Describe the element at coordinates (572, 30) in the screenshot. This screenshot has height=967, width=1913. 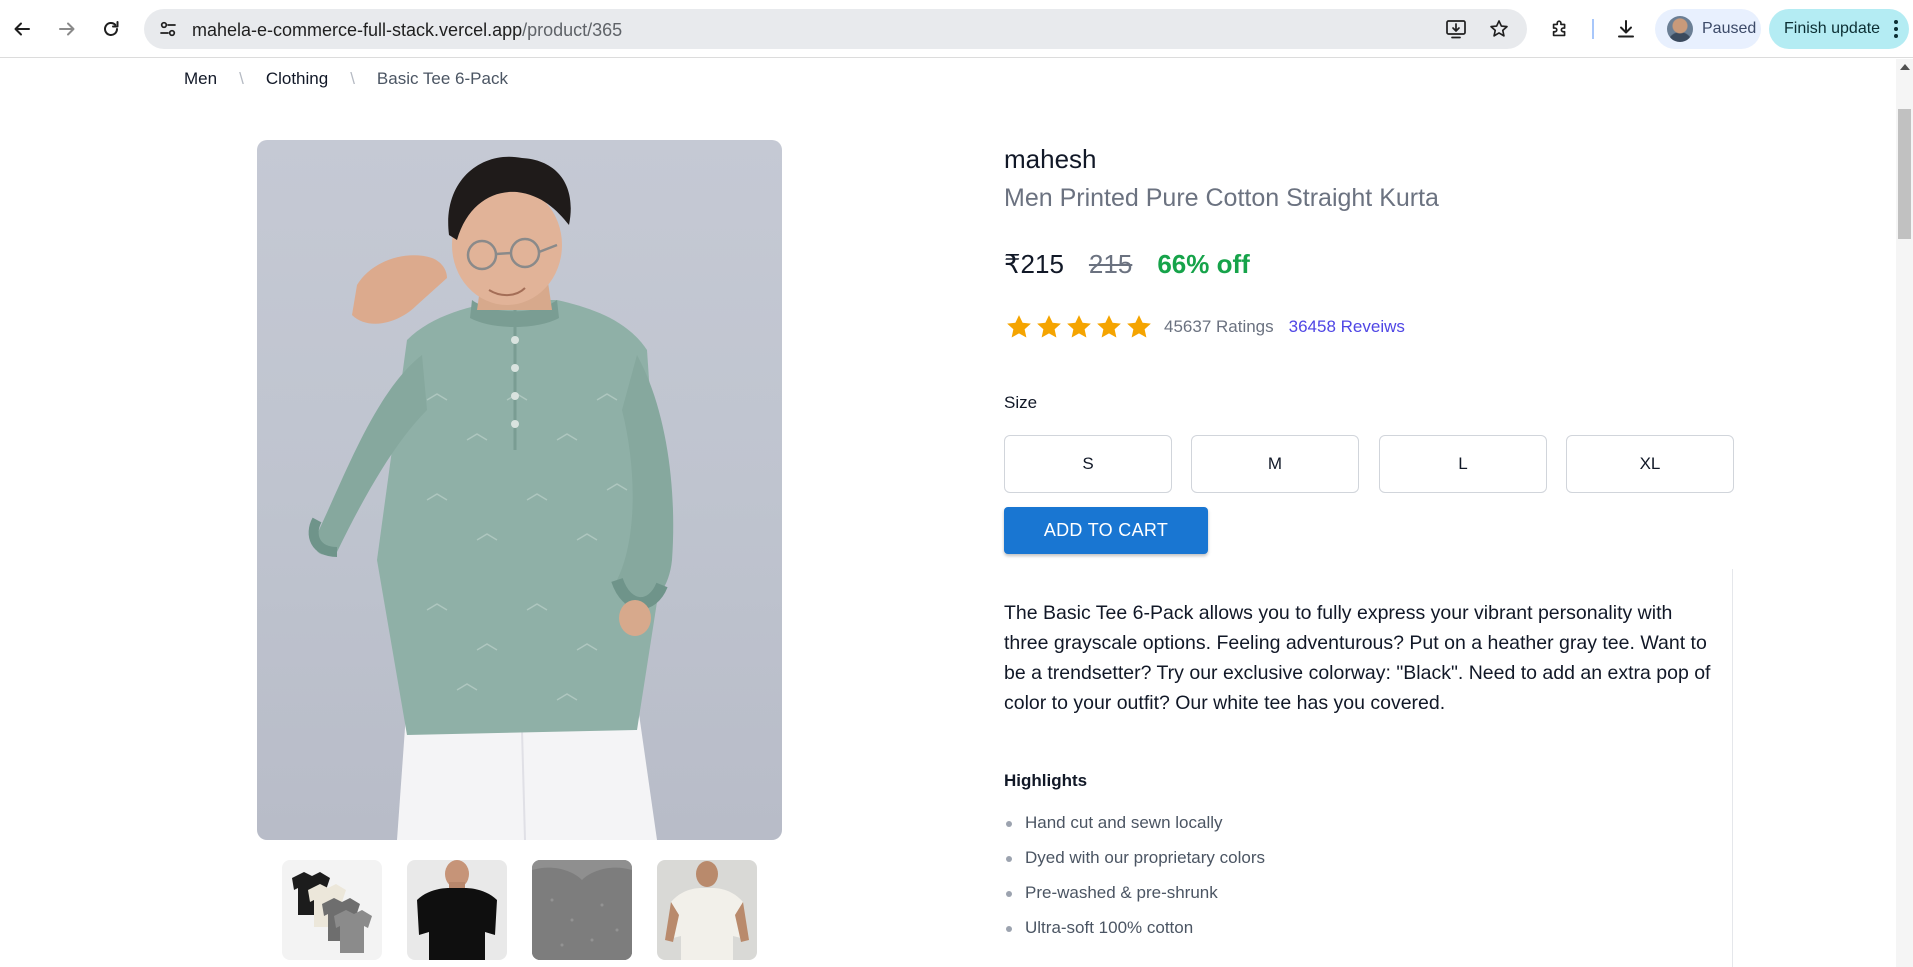
I see `url-path: /product/365` at that location.